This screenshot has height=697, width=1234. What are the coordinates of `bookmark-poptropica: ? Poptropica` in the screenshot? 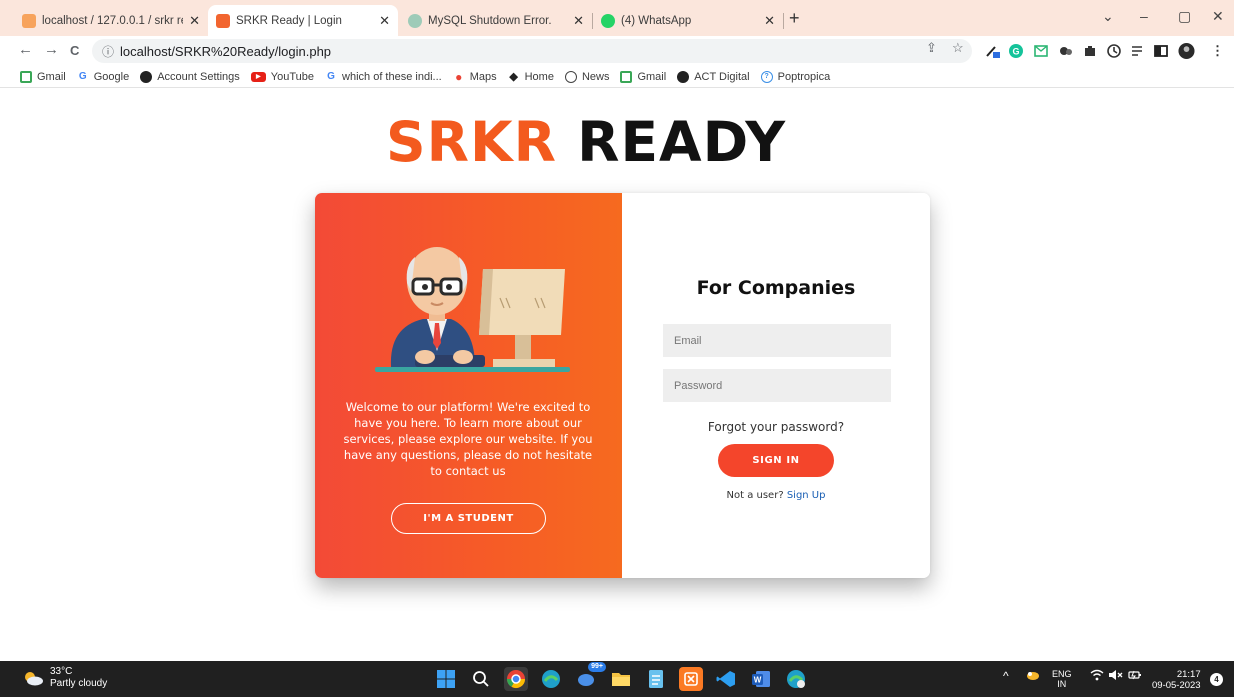 It's located at (795, 76).